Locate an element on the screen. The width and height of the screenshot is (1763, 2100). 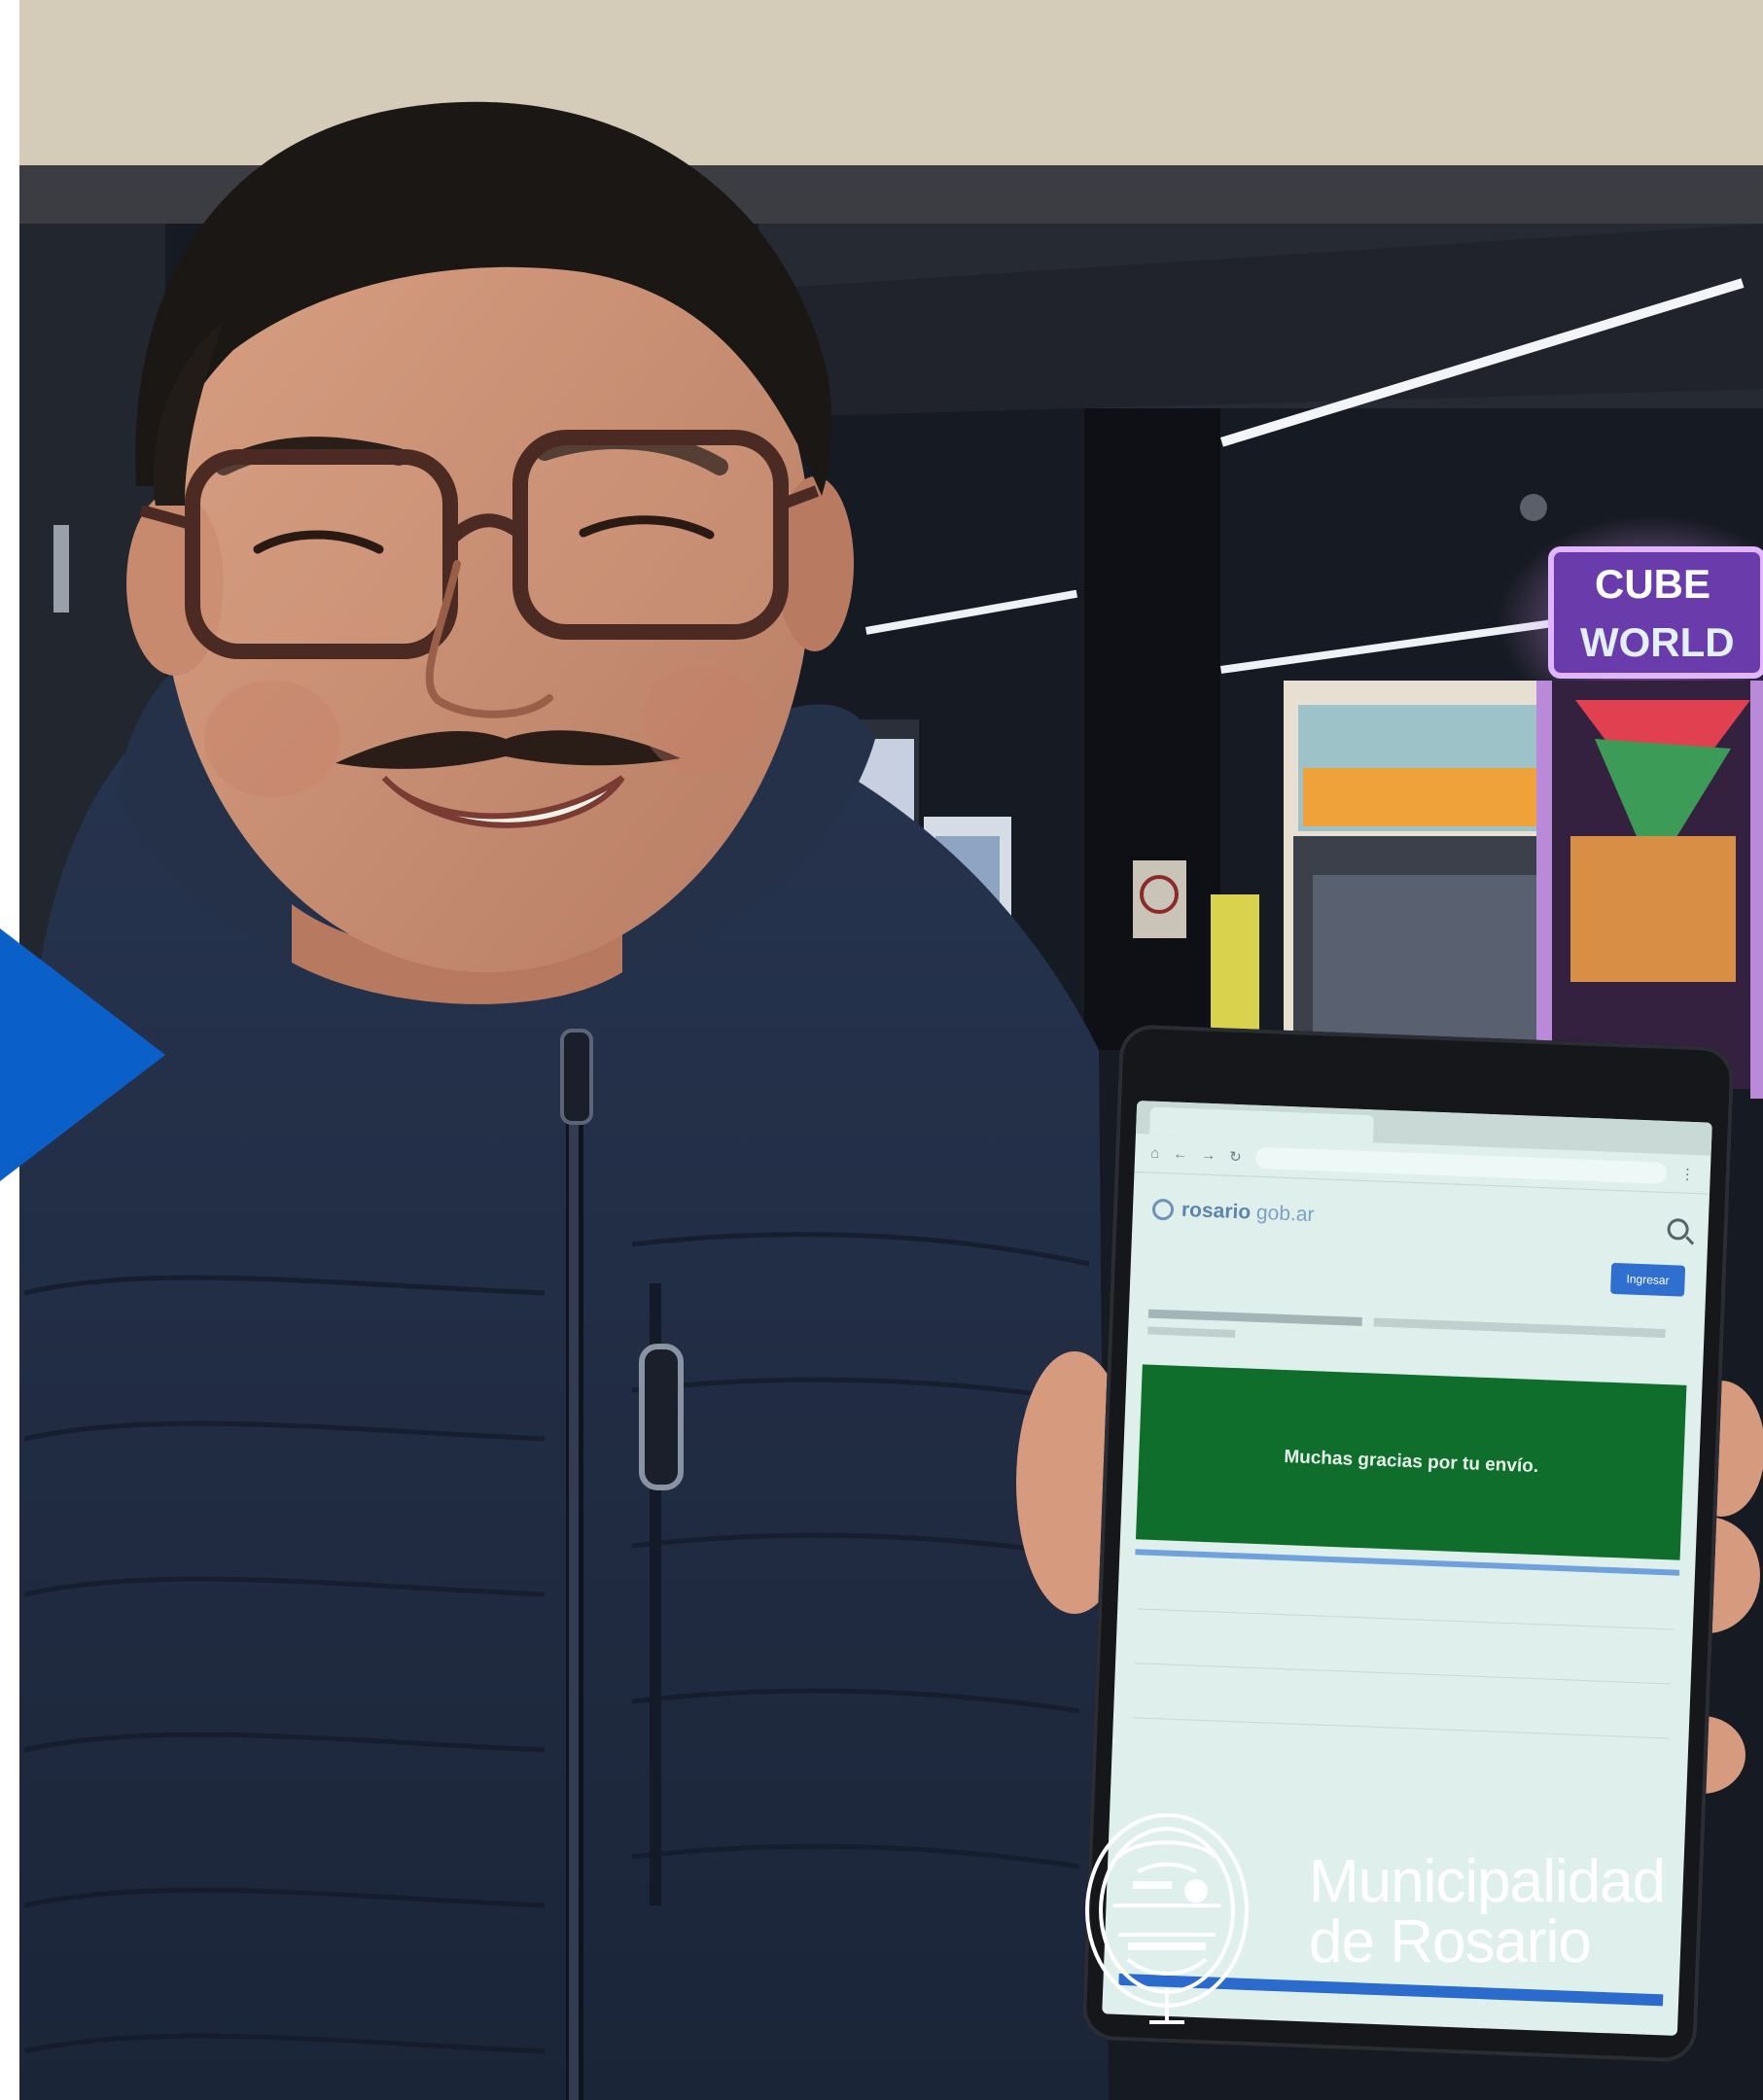
municipality-line-1: Municipalidad is located at coordinates (1487, 1881).